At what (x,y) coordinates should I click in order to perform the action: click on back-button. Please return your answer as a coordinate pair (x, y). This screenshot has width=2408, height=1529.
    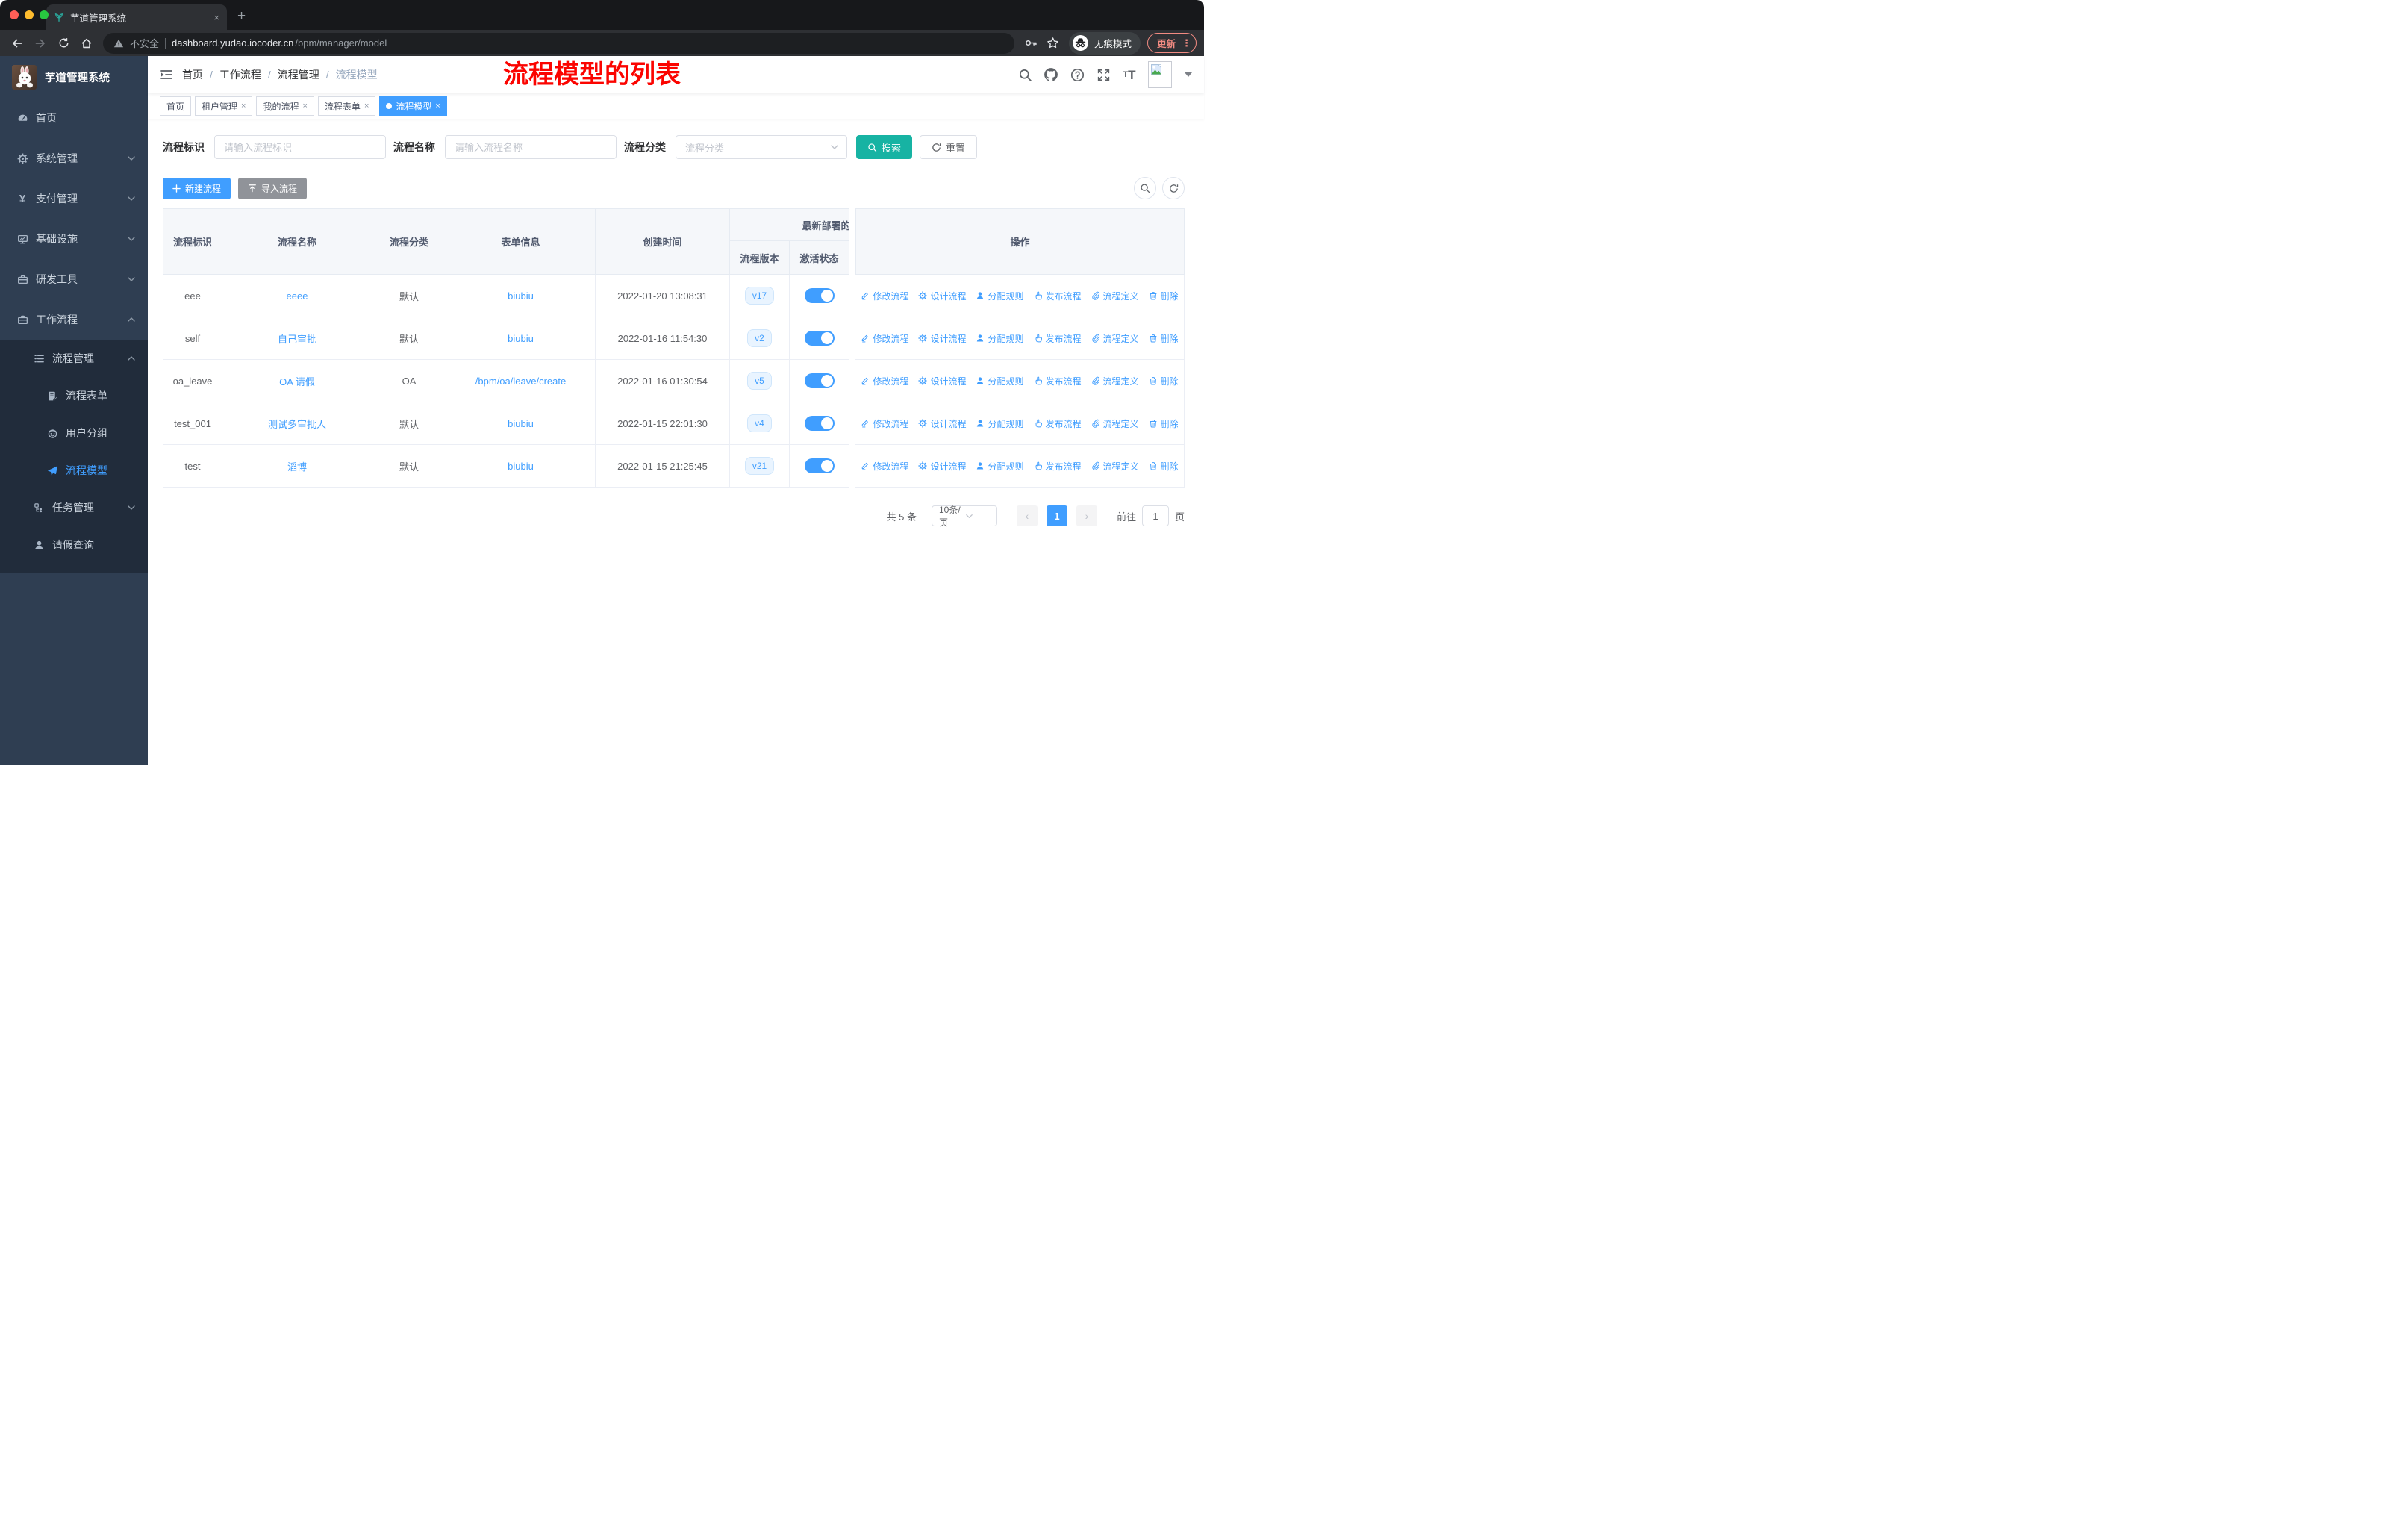
    Looking at the image, I should click on (17, 43).